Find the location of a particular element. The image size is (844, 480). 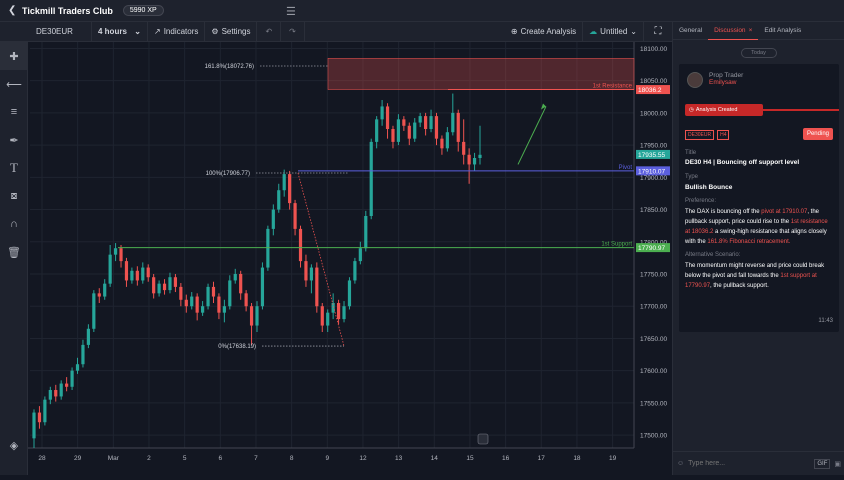

screenshot-icon is located at coordinates (483, 439).